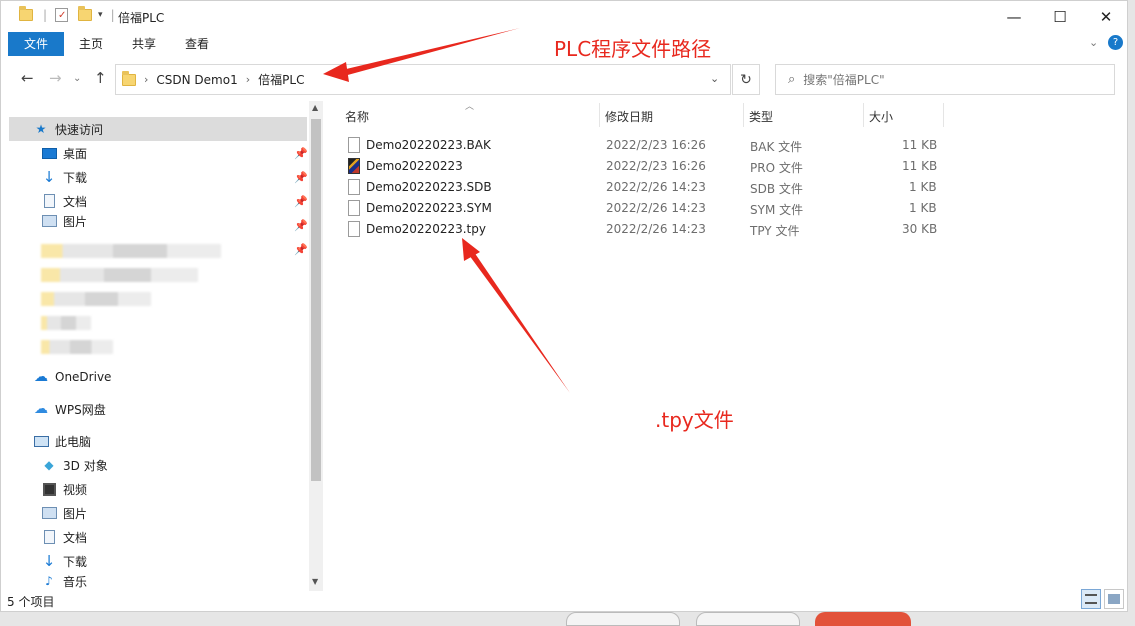 The height and width of the screenshot is (626, 1135). Describe the element at coordinates (863, 619) in the screenshot. I see `bottom-pill-red` at that location.